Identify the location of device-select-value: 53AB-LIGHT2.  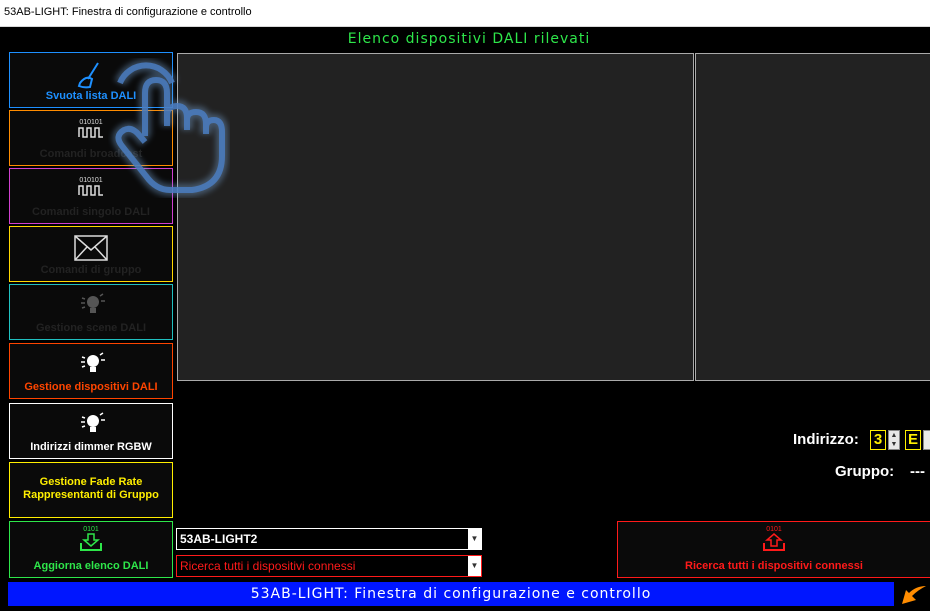
(219, 539).